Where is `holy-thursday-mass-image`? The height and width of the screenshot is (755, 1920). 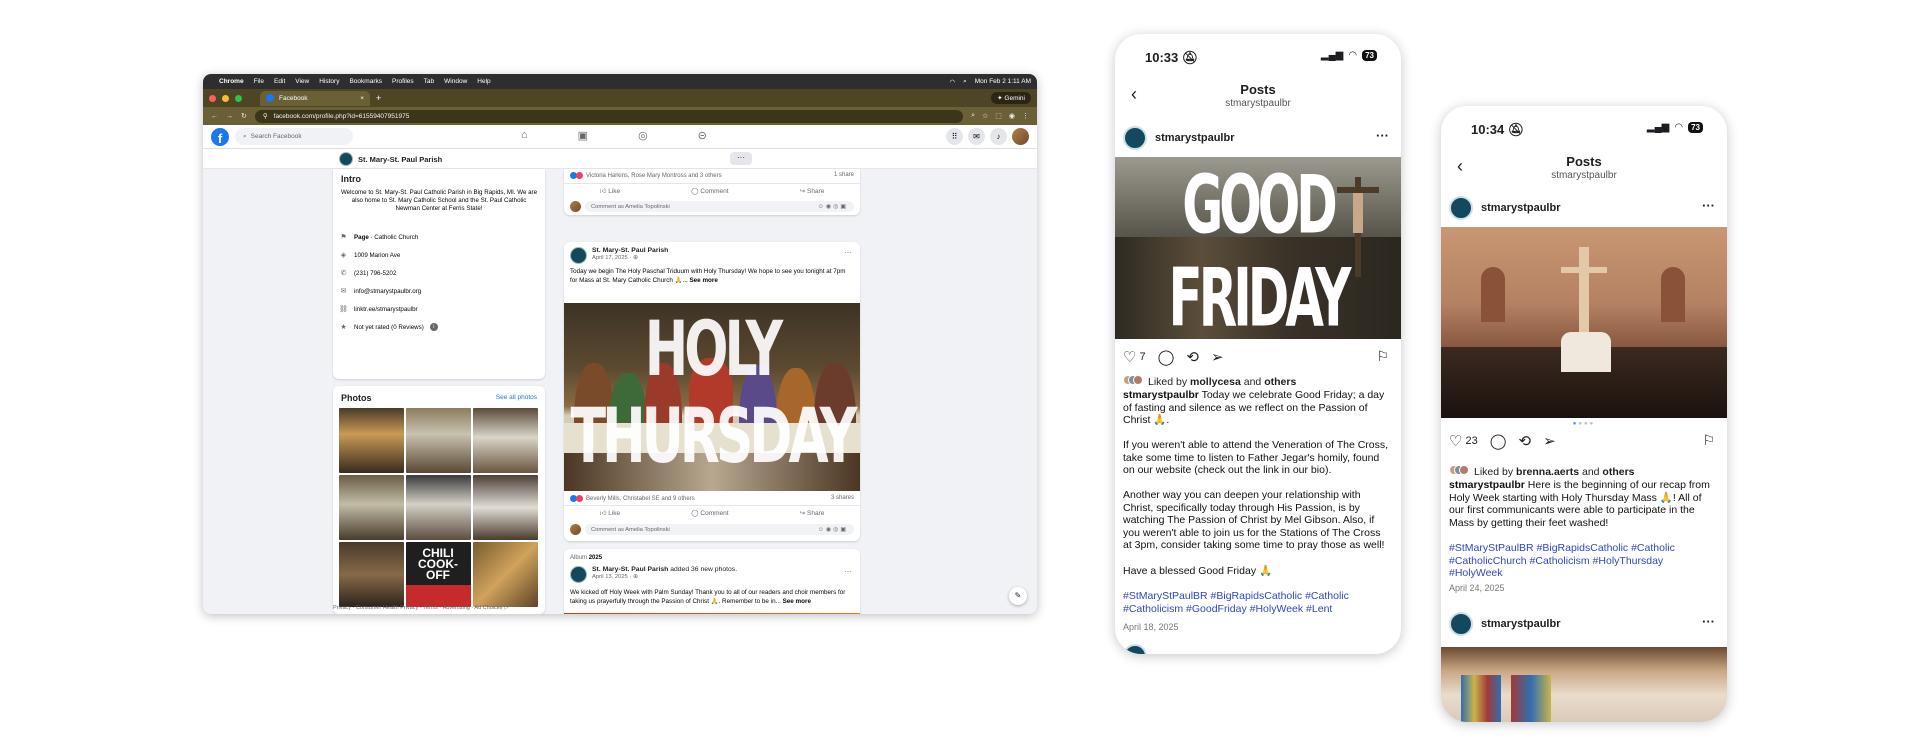
holy-thursday-mass-image is located at coordinates (1584, 322).